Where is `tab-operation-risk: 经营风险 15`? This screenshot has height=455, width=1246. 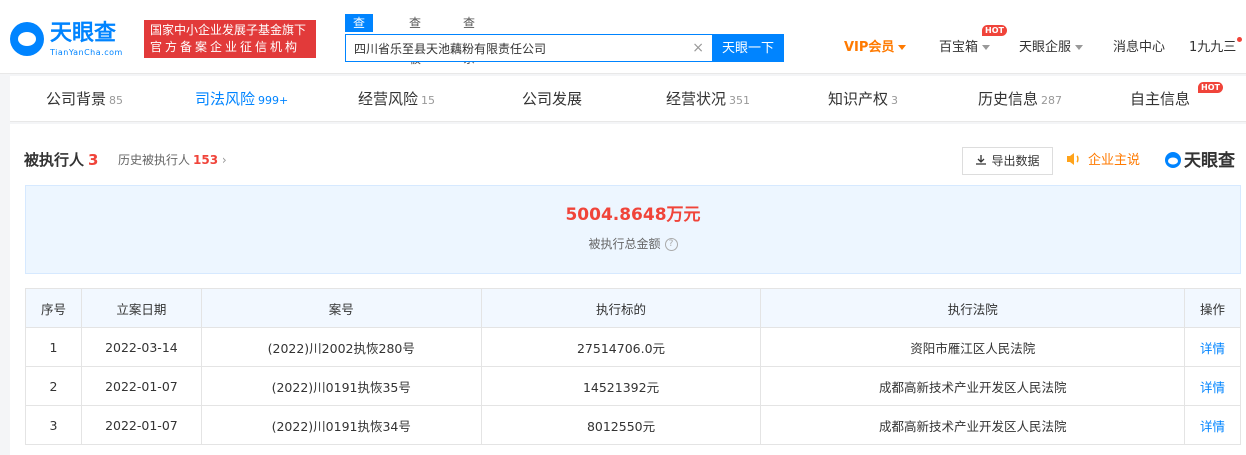 tab-operation-risk: 经营风险 15 is located at coordinates (396, 99).